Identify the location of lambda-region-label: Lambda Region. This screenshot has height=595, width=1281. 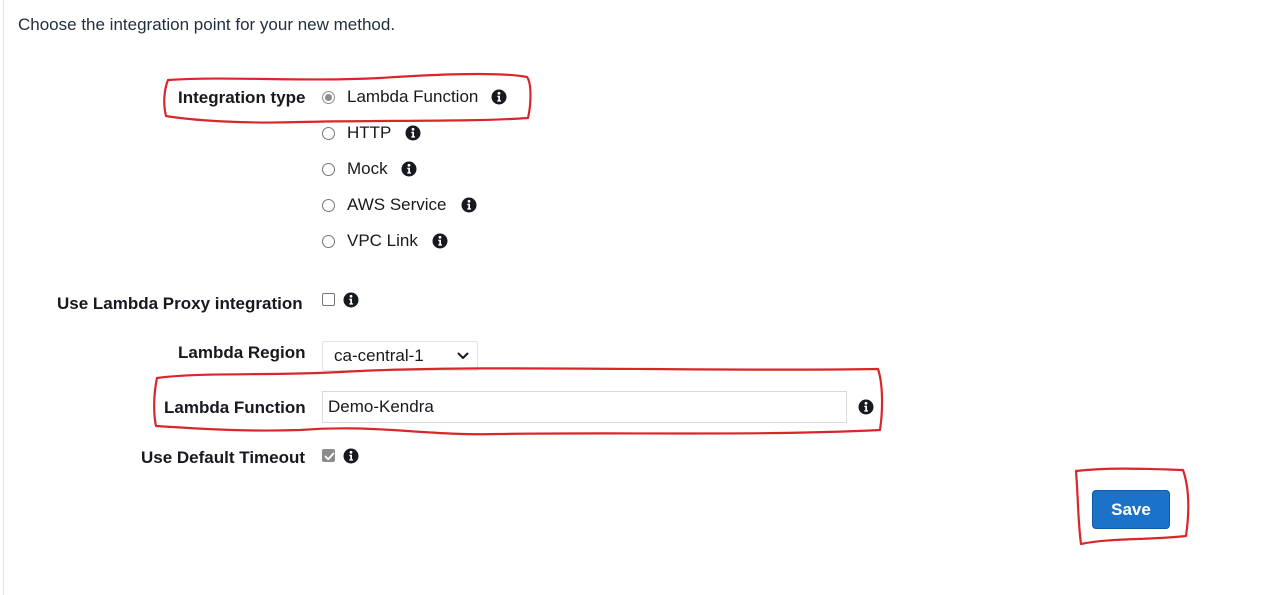
(242, 352).